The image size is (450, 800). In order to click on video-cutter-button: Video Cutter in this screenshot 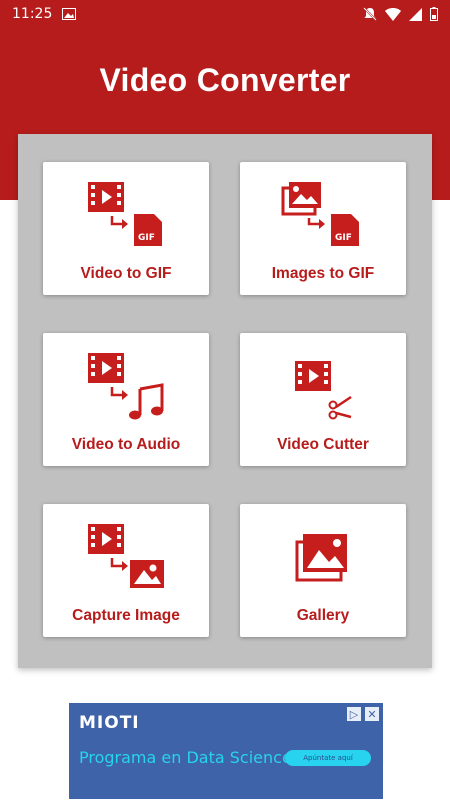, I will do `click(323, 399)`.